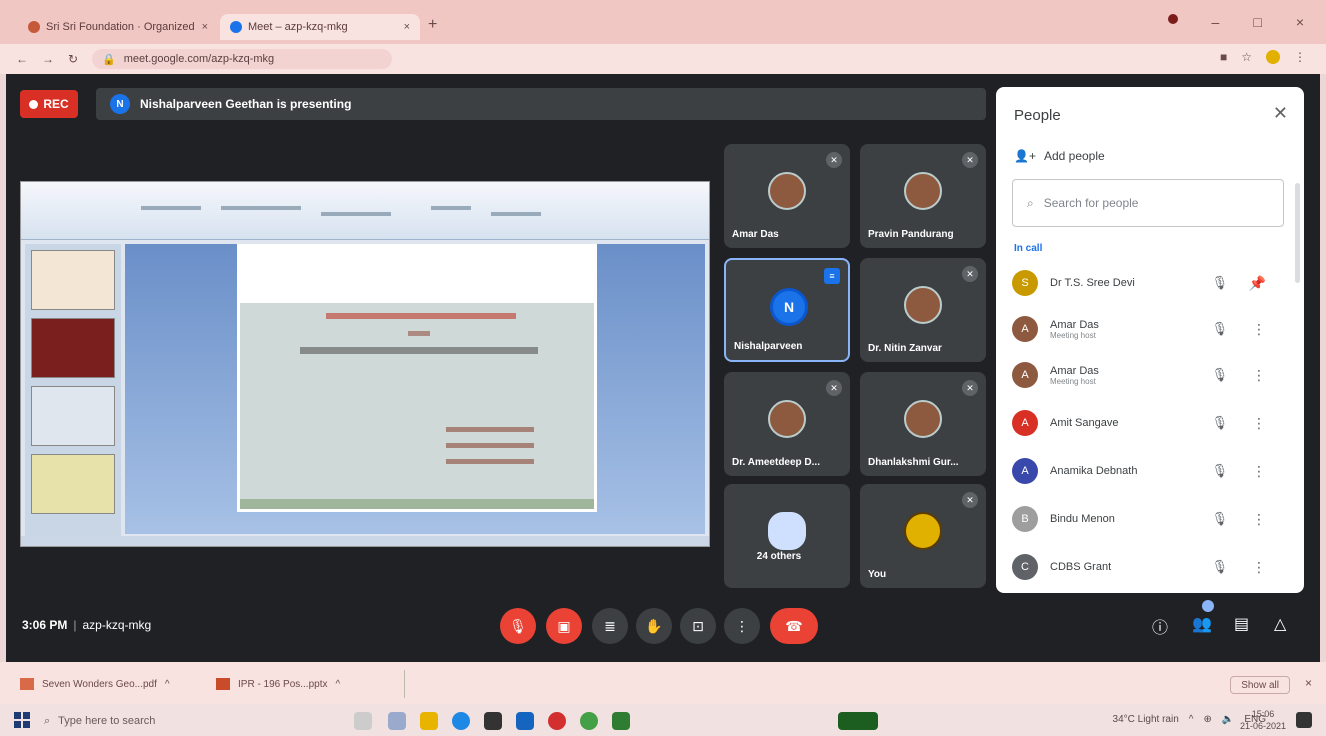 This screenshot has width=1326, height=736. I want to click on participant-name: Amar Das, so click(1074, 370).